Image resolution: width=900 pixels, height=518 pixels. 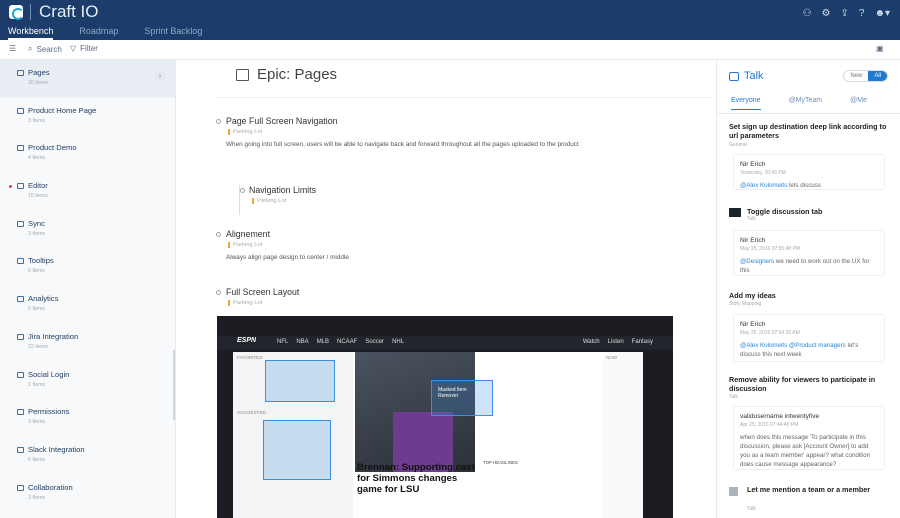 I want to click on espn-nav-item: Fantasy, so click(x=642, y=342).